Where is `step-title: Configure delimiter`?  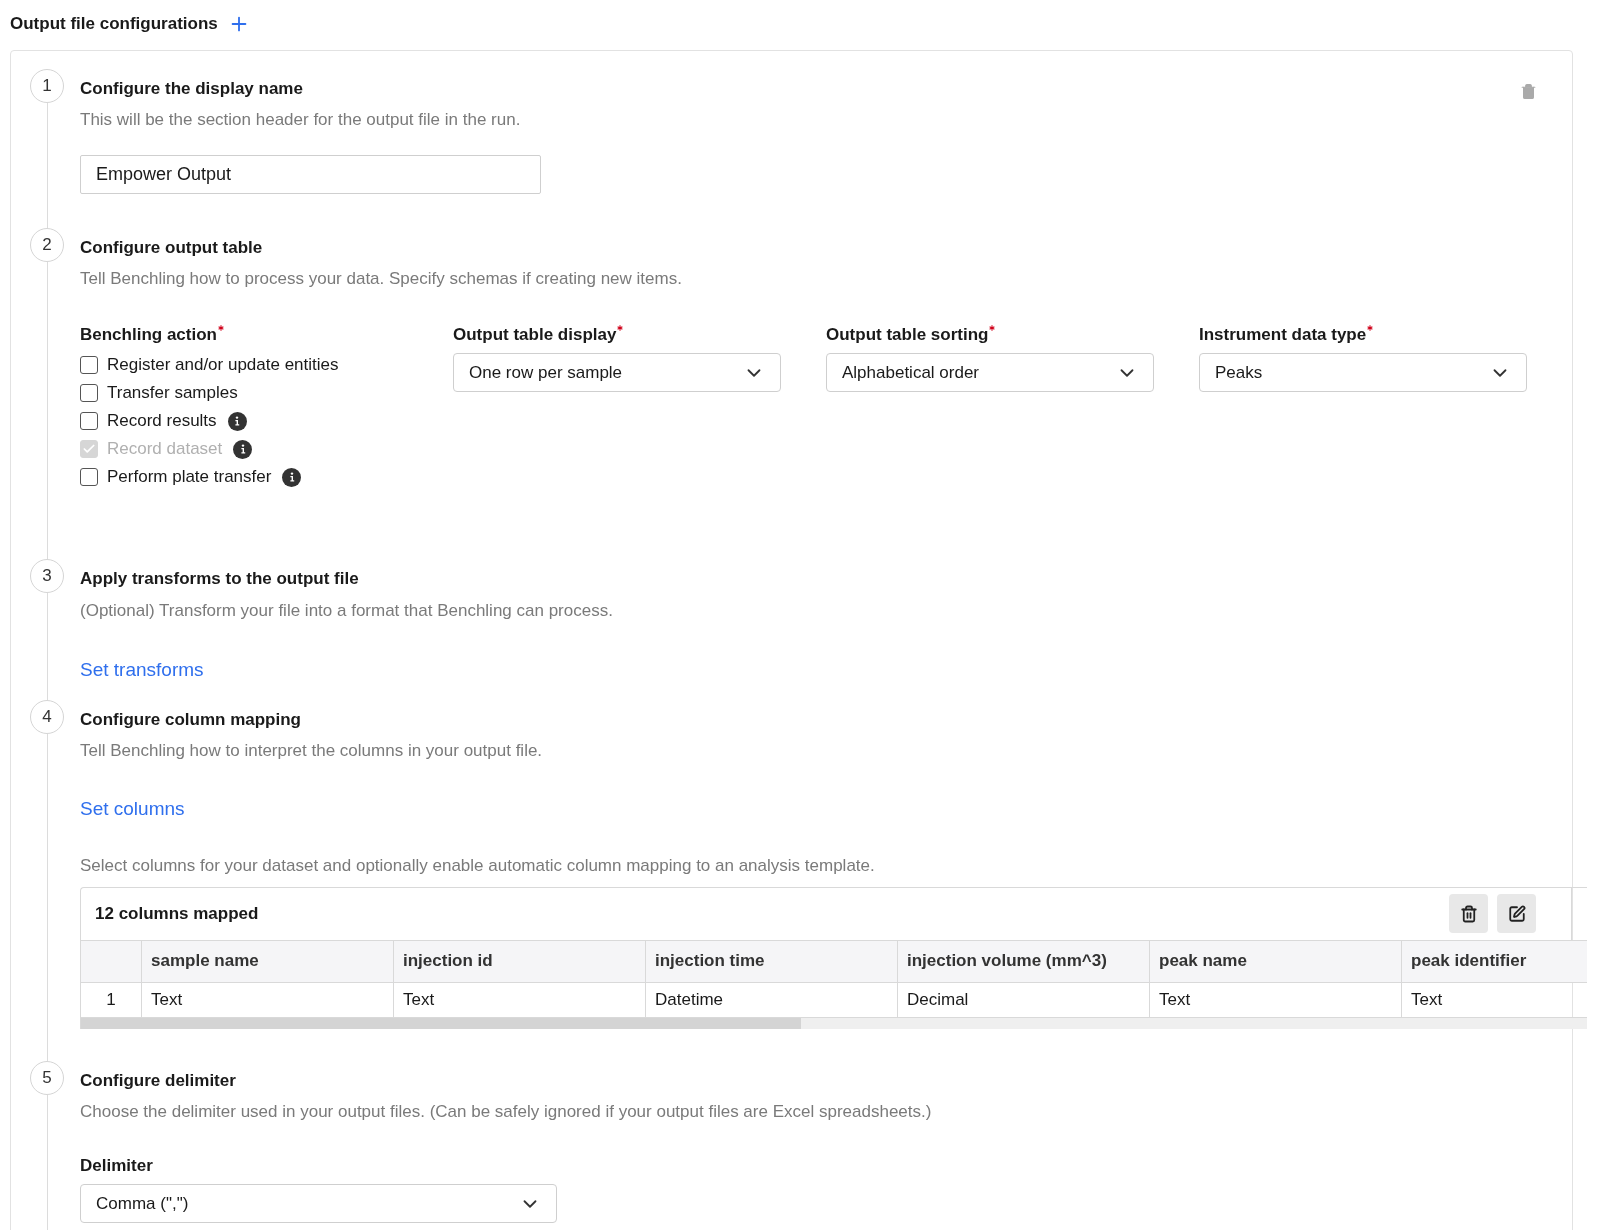
step-title: Configure delimiter is located at coordinates (158, 1080).